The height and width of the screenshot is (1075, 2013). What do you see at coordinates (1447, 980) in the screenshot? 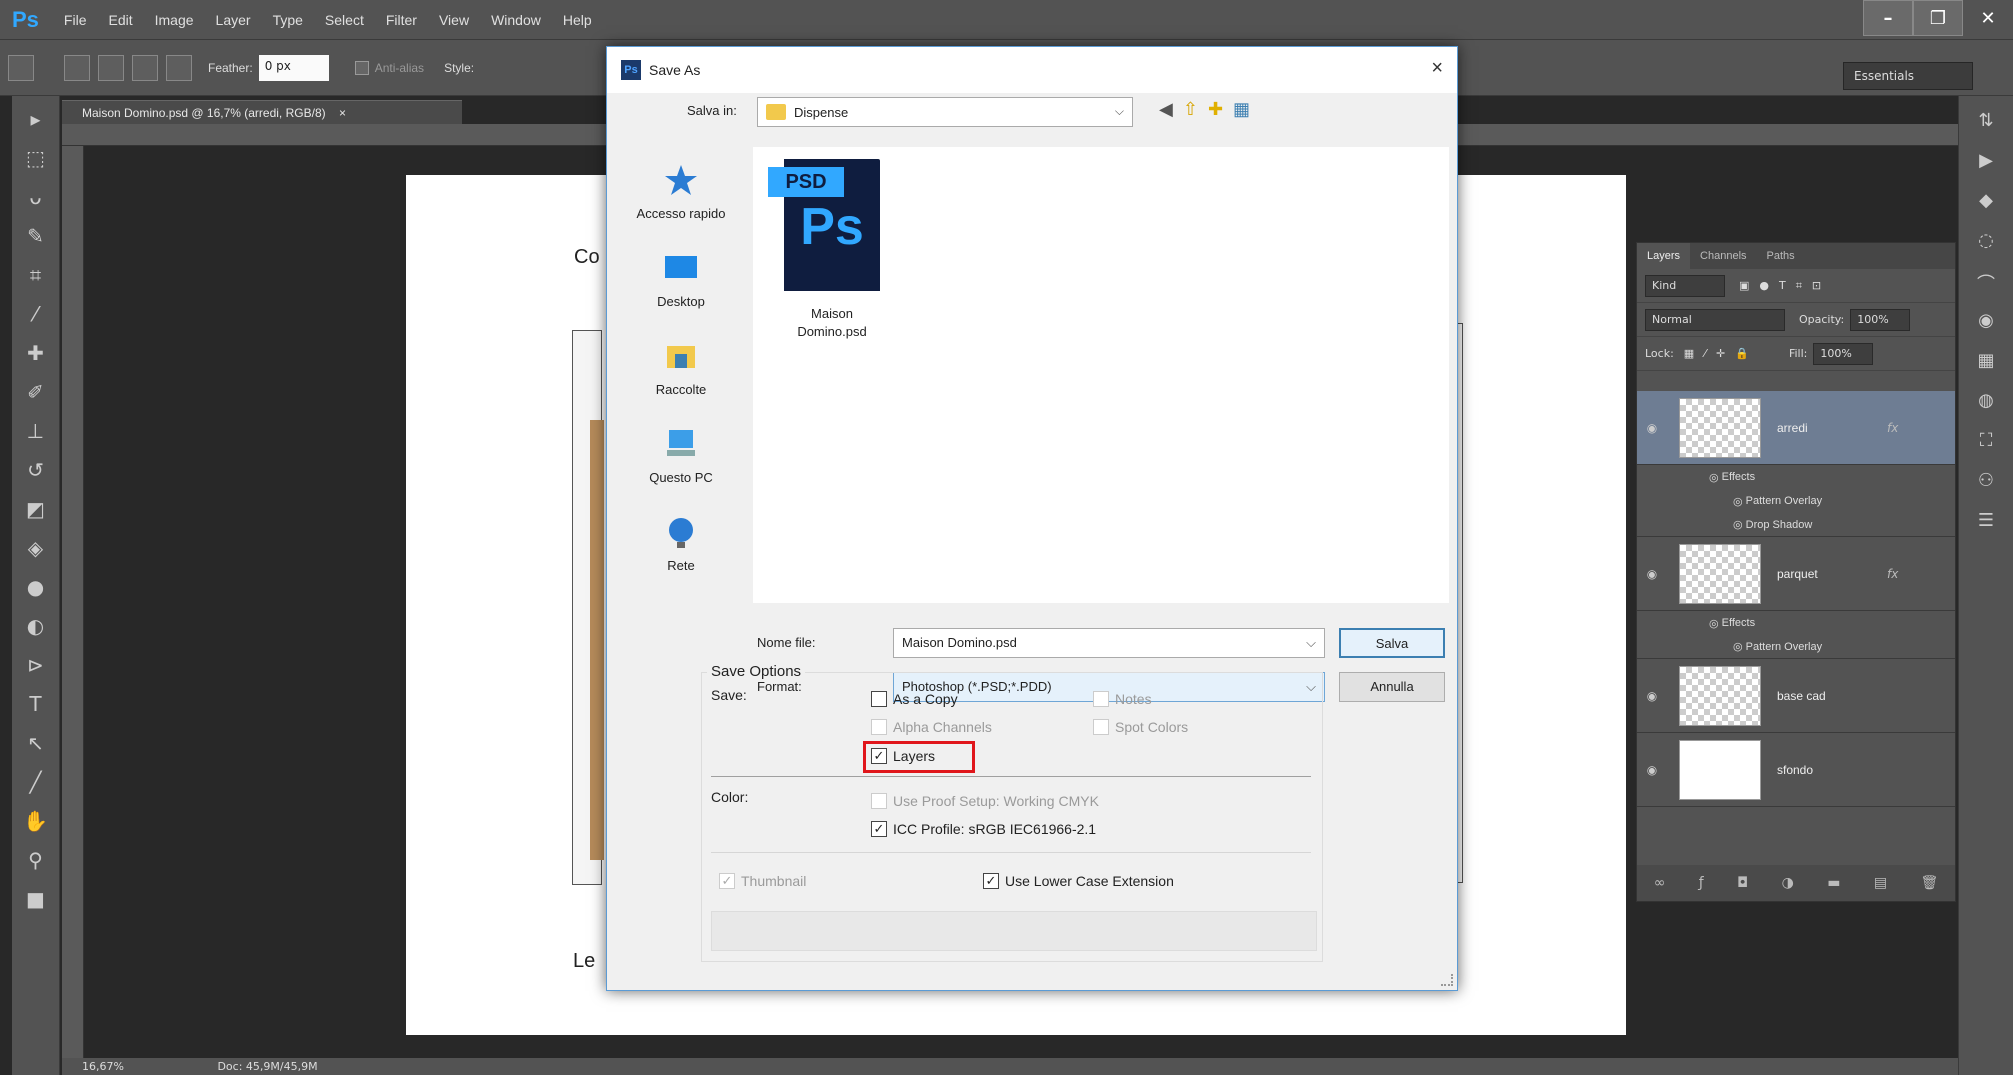
I see `resize-grip-icon` at bounding box center [1447, 980].